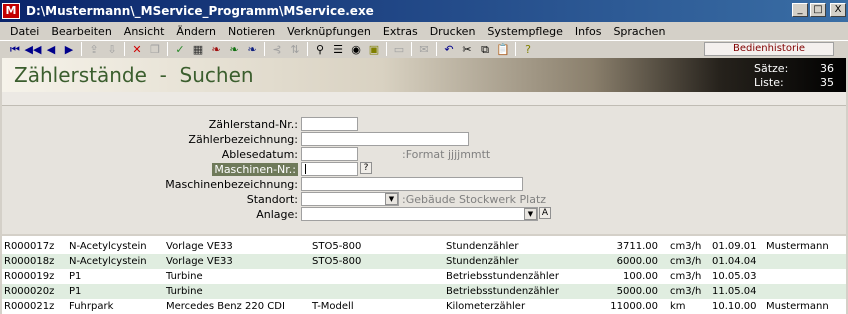  Describe the element at coordinates (424, 49) in the screenshot. I see `mail-icon: ✉` at that location.